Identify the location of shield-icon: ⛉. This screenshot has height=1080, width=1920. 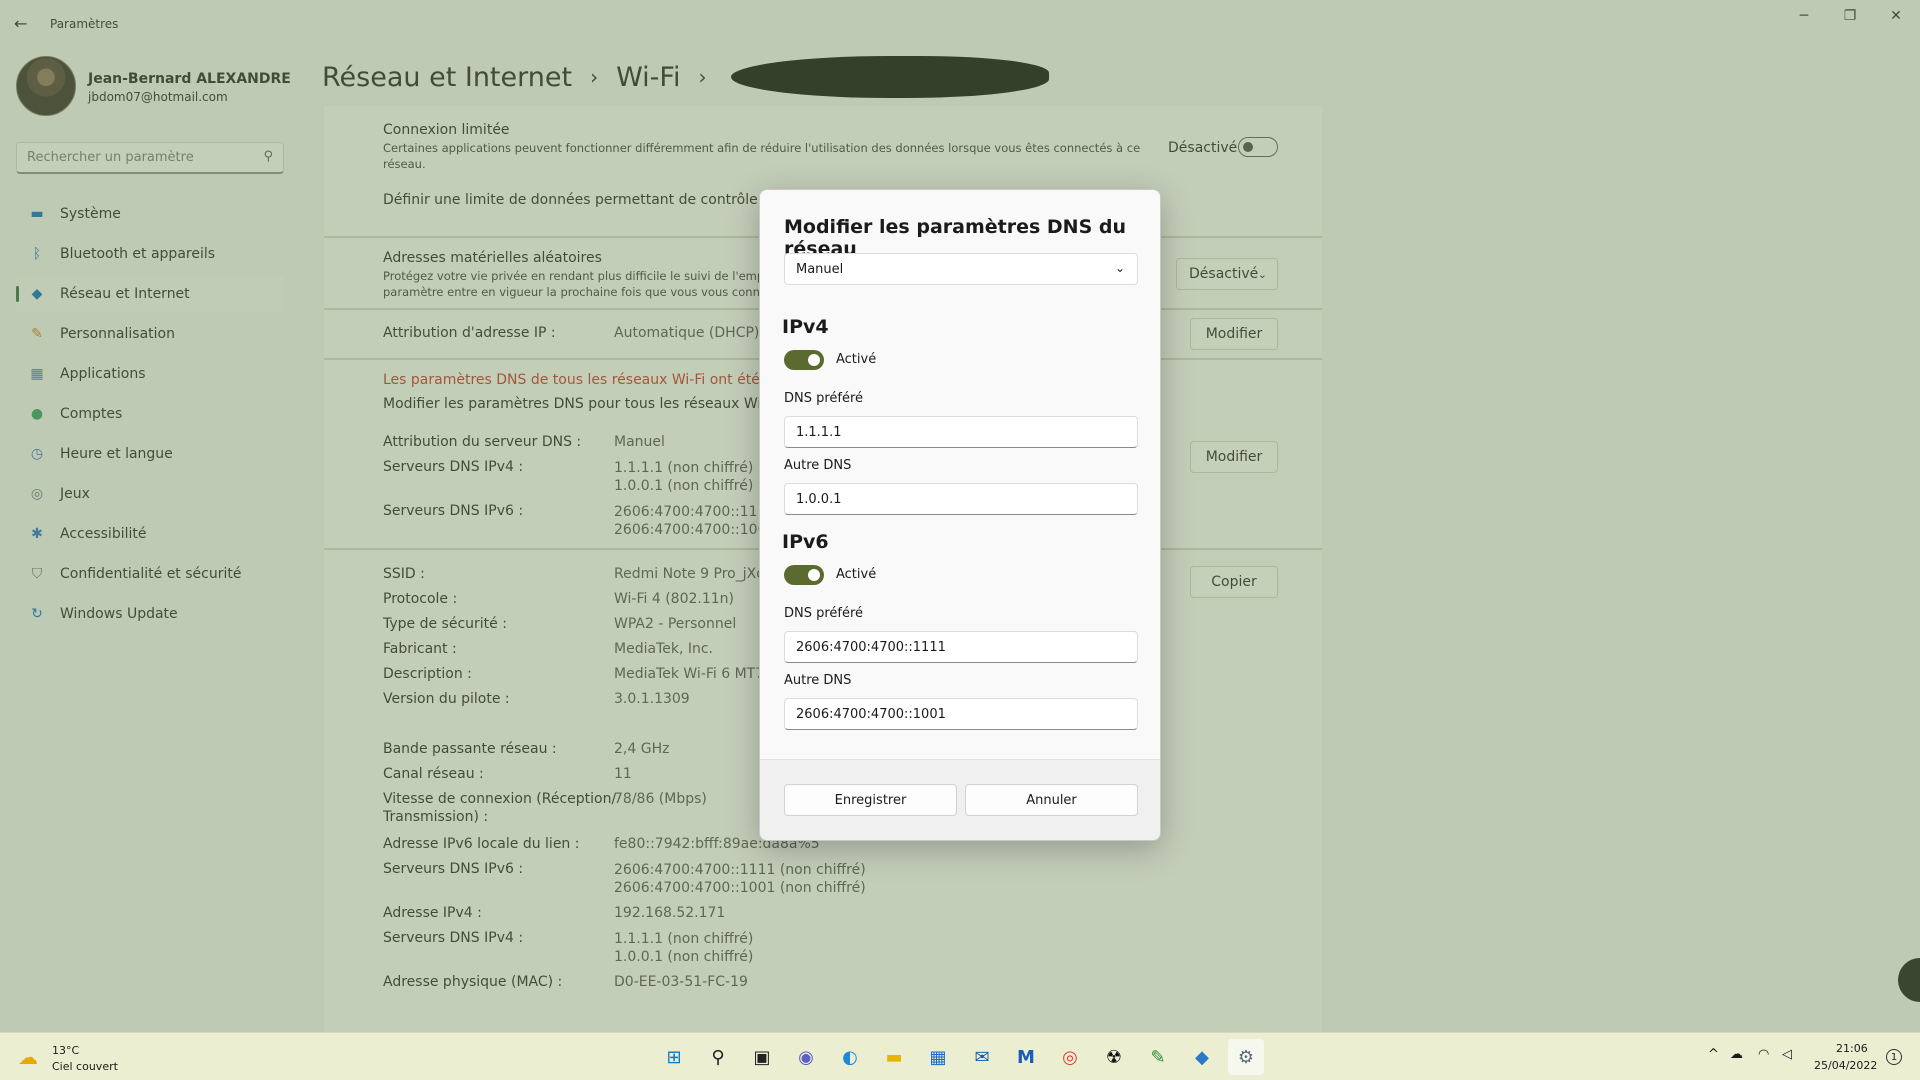
(37, 574).